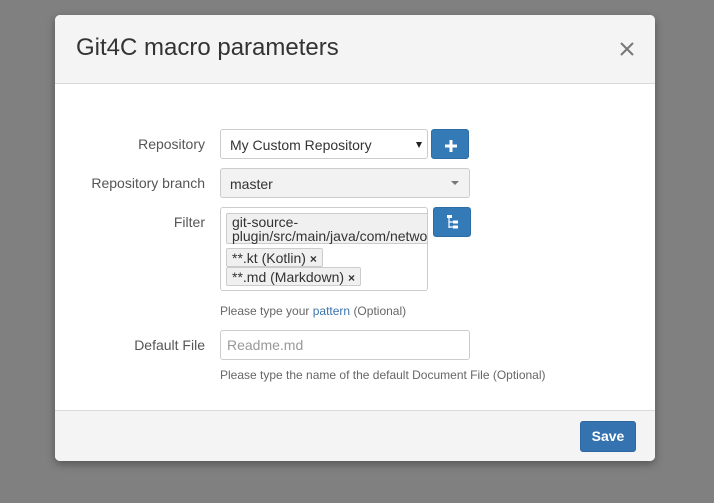 The height and width of the screenshot is (503, 714). I want to click on filter-help-prefix: Please type your, so click(265, 311).